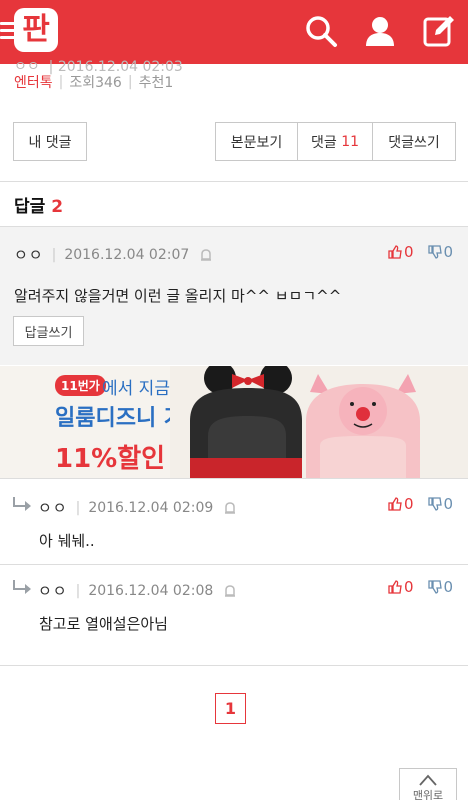 This screenshot has width=468, height=800. What do you see at coordinates (103, 624) in the screenshot?
I see `comment-body: 참고로 열애설은아님` at bounding box center [103, 624].